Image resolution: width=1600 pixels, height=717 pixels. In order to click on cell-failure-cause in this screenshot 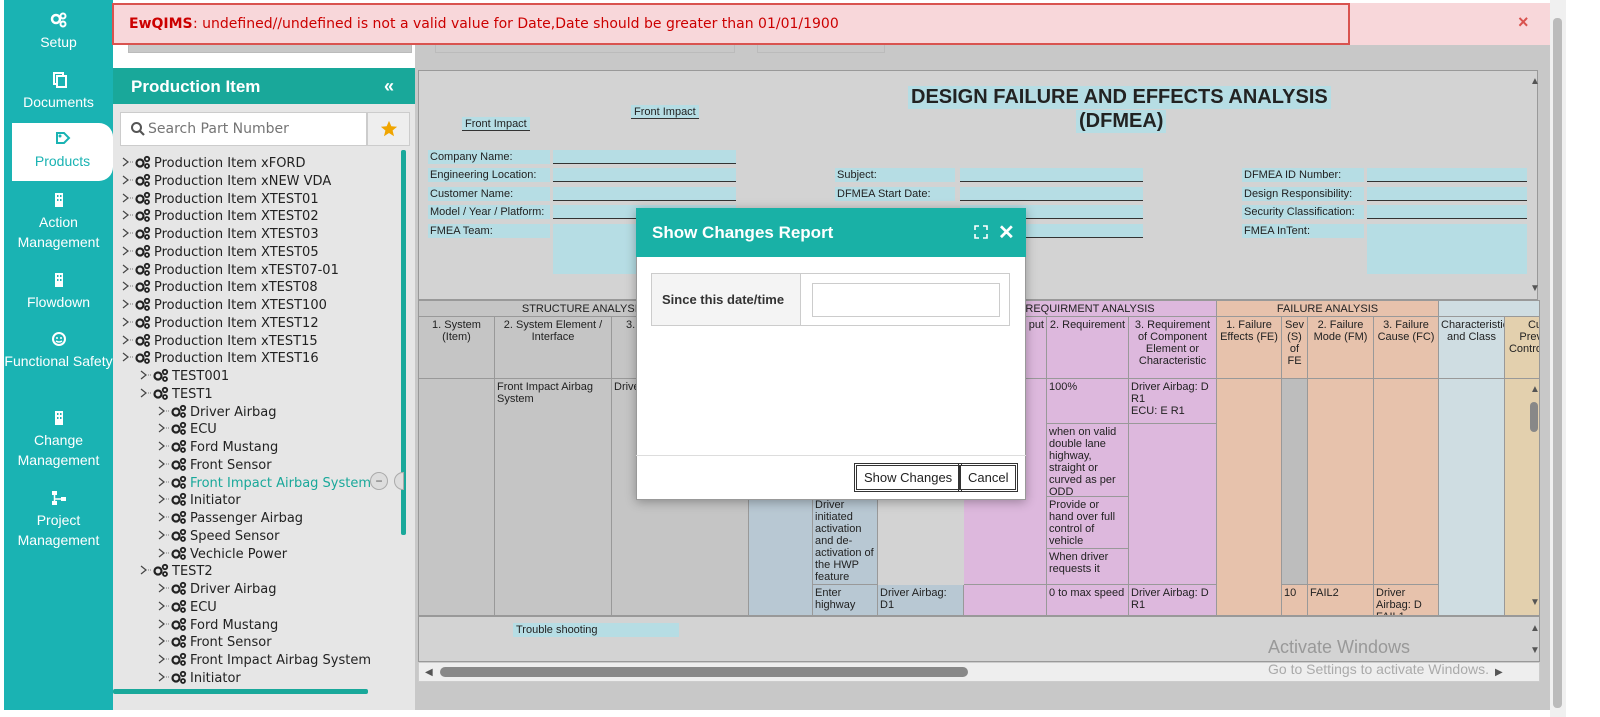, I will do `click(1406, 482)`.